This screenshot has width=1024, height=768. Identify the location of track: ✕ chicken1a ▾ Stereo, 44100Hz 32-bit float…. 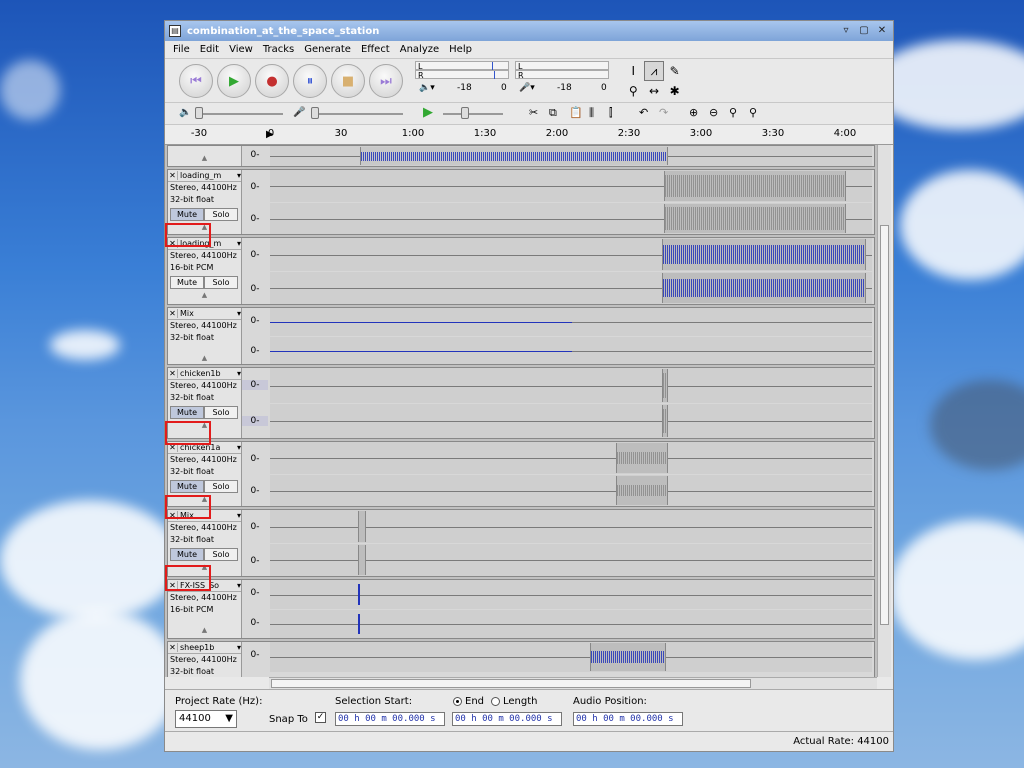
(521, 474).